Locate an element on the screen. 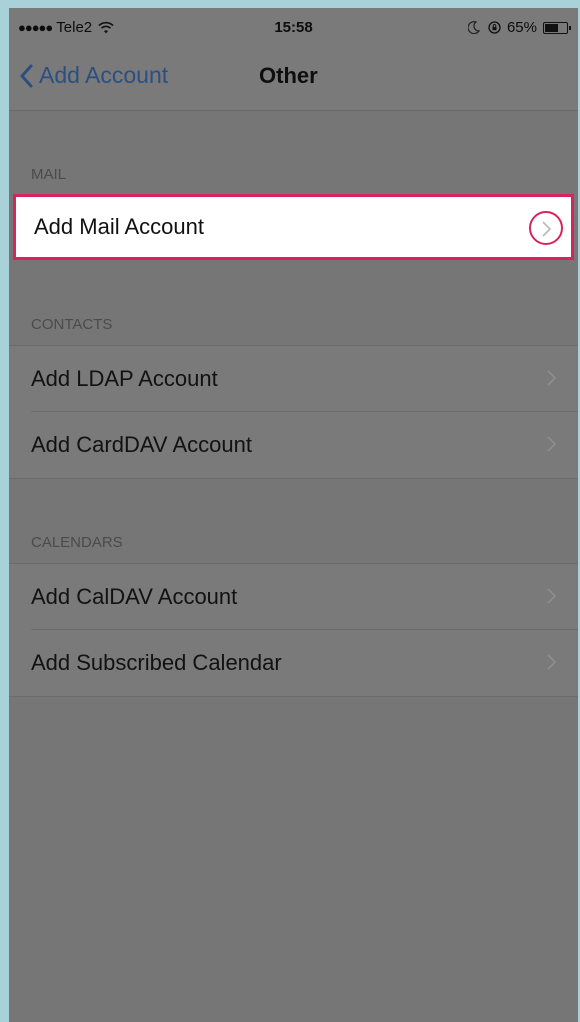 This screenshot has height=1022, width=580. back-chevron-icon is located at coordinates (26, 75).